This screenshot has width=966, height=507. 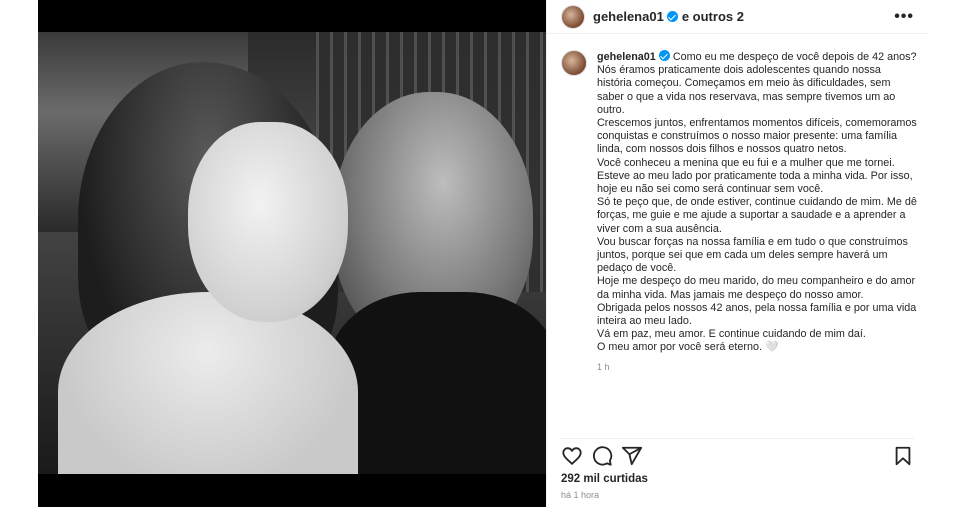 What do you see at coordinates (268, 222) in the screenshot?
I see `photo-woman-face` at bounding box center [268, 222].